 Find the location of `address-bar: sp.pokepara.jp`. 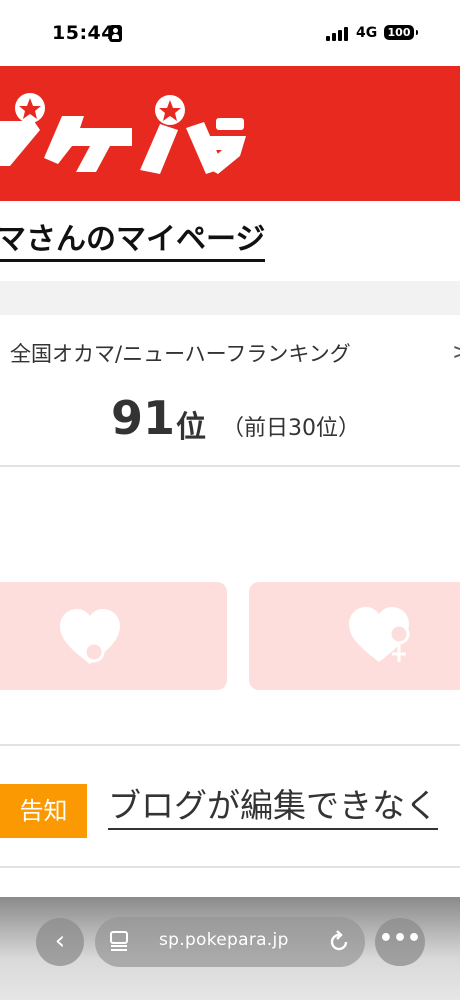

address-bar: sp.pokepara.jp is located at coordinates (230, 942).